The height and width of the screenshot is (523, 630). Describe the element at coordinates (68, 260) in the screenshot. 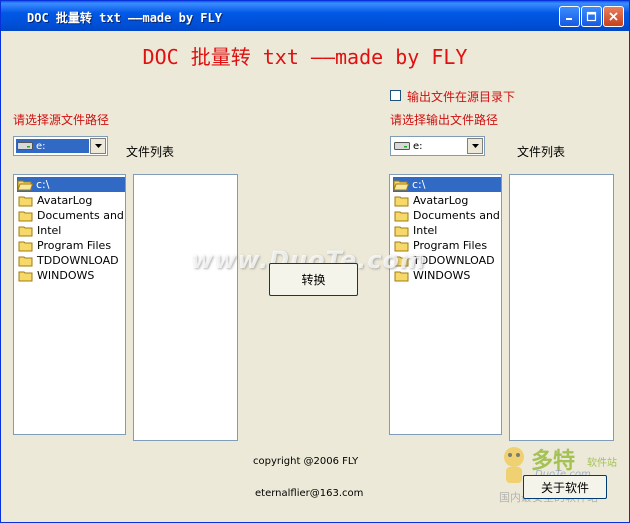

I see `list-item: TDDOWNLOAD` at that location.